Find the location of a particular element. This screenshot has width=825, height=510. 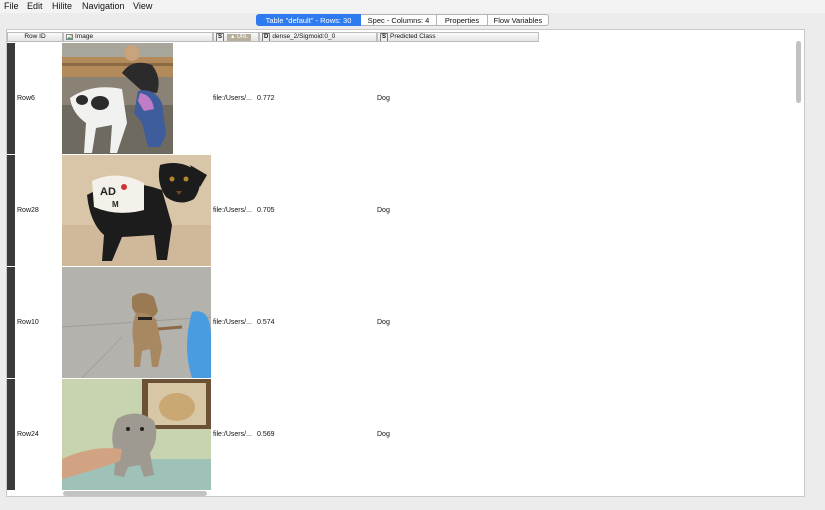

column-header-sigmoid: Ddense_2/Sigmoid:0_0 is located at coordinates (318, 37).